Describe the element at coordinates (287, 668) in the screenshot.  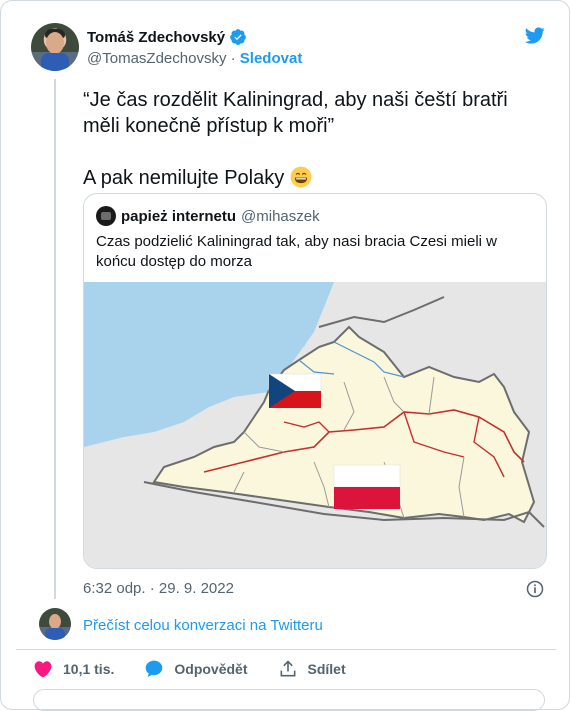
I see `share-icon` at that location.